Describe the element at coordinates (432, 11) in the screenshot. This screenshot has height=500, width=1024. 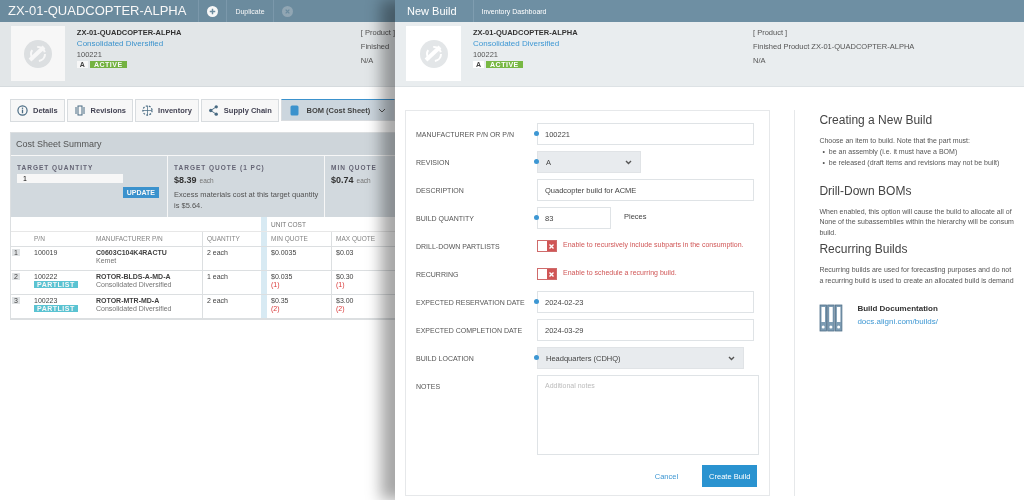
I see `panel-title: New Build` at that location.